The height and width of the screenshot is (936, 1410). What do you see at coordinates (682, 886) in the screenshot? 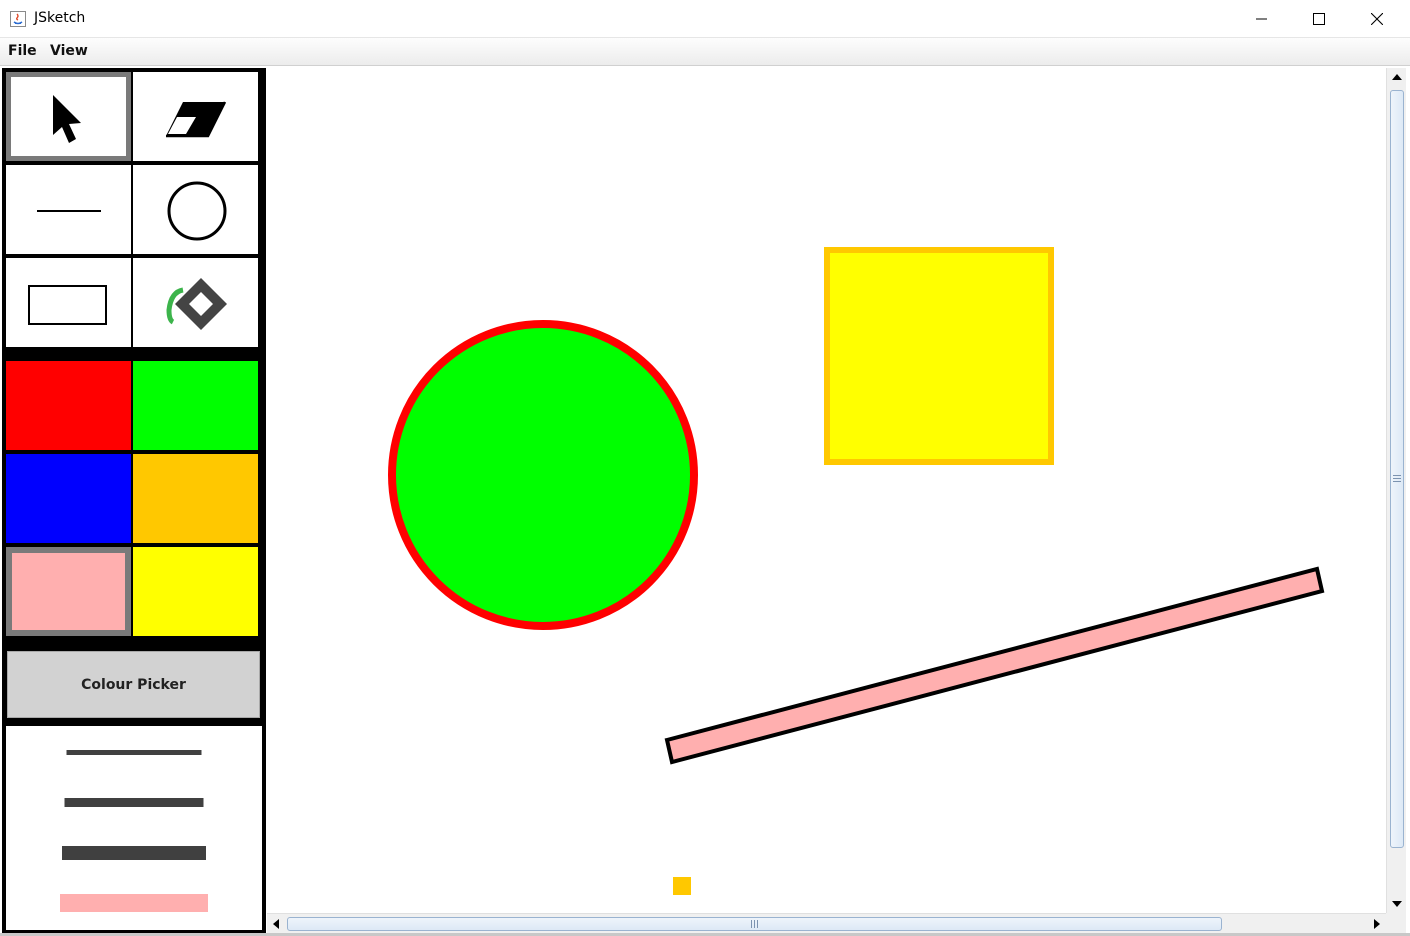
I see `shape-small-square` at bounding box center [682, 886].